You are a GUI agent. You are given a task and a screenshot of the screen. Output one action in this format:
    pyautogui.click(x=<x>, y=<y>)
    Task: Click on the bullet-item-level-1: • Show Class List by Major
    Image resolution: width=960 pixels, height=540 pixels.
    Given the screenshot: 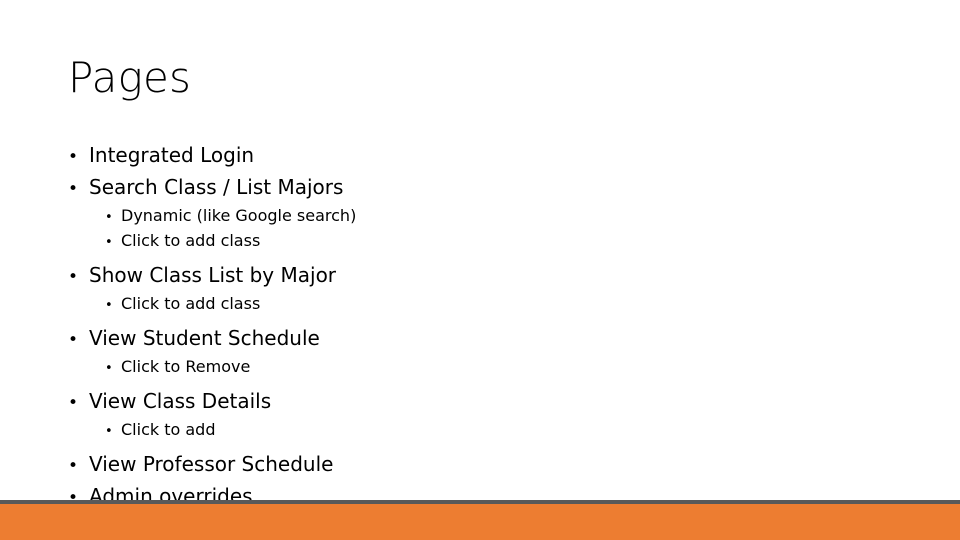 What is the action you would take?
    pyautogui.click(x=328, y=276)
    